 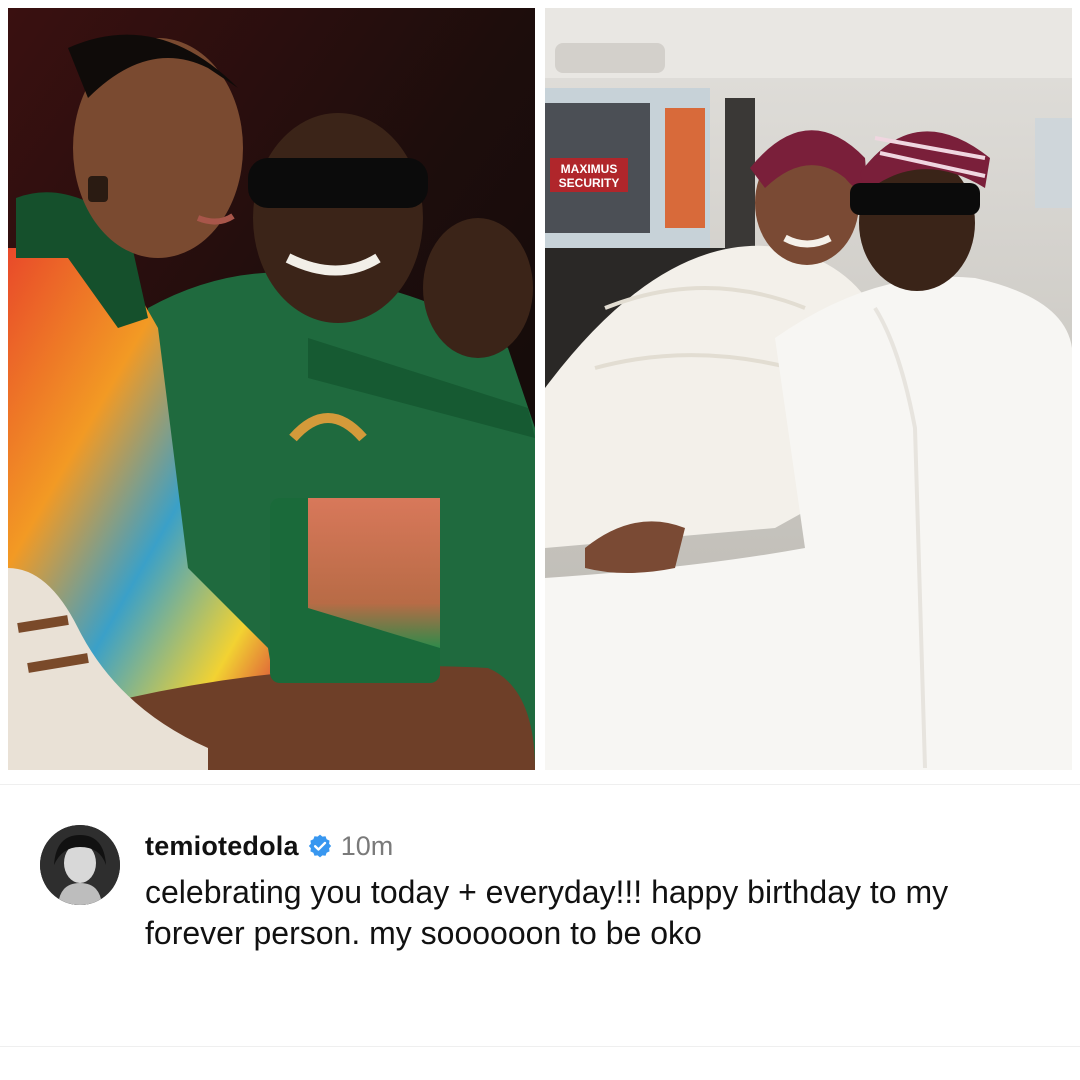 I want to click on avatar, so click(x=80, y=865).